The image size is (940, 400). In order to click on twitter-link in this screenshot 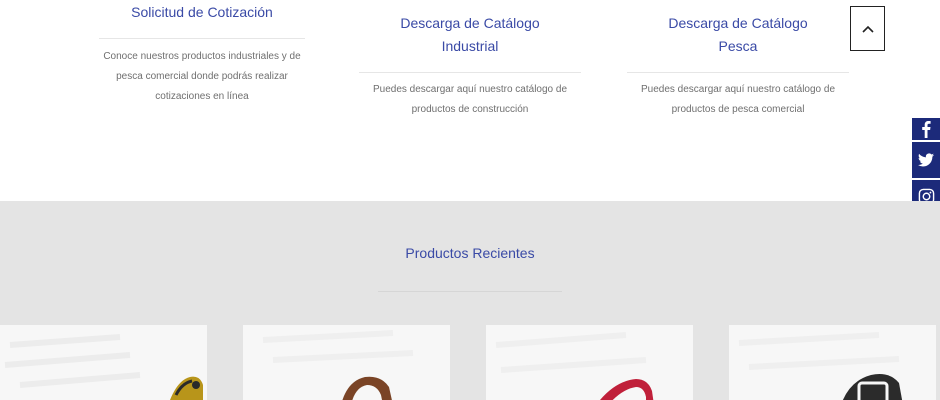, I will do `click(926, 160)`.